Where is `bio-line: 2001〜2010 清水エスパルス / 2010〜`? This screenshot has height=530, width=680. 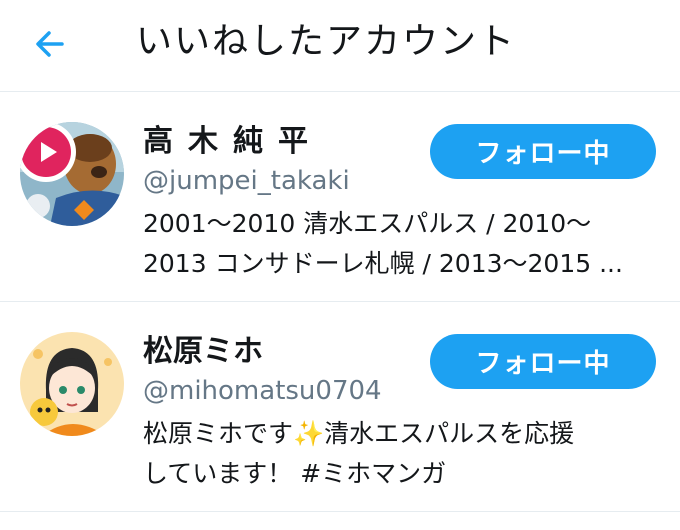
bio-line: 2001〜2010 清水エスパルス / 2010〜 is located at coordinates (367, 223).